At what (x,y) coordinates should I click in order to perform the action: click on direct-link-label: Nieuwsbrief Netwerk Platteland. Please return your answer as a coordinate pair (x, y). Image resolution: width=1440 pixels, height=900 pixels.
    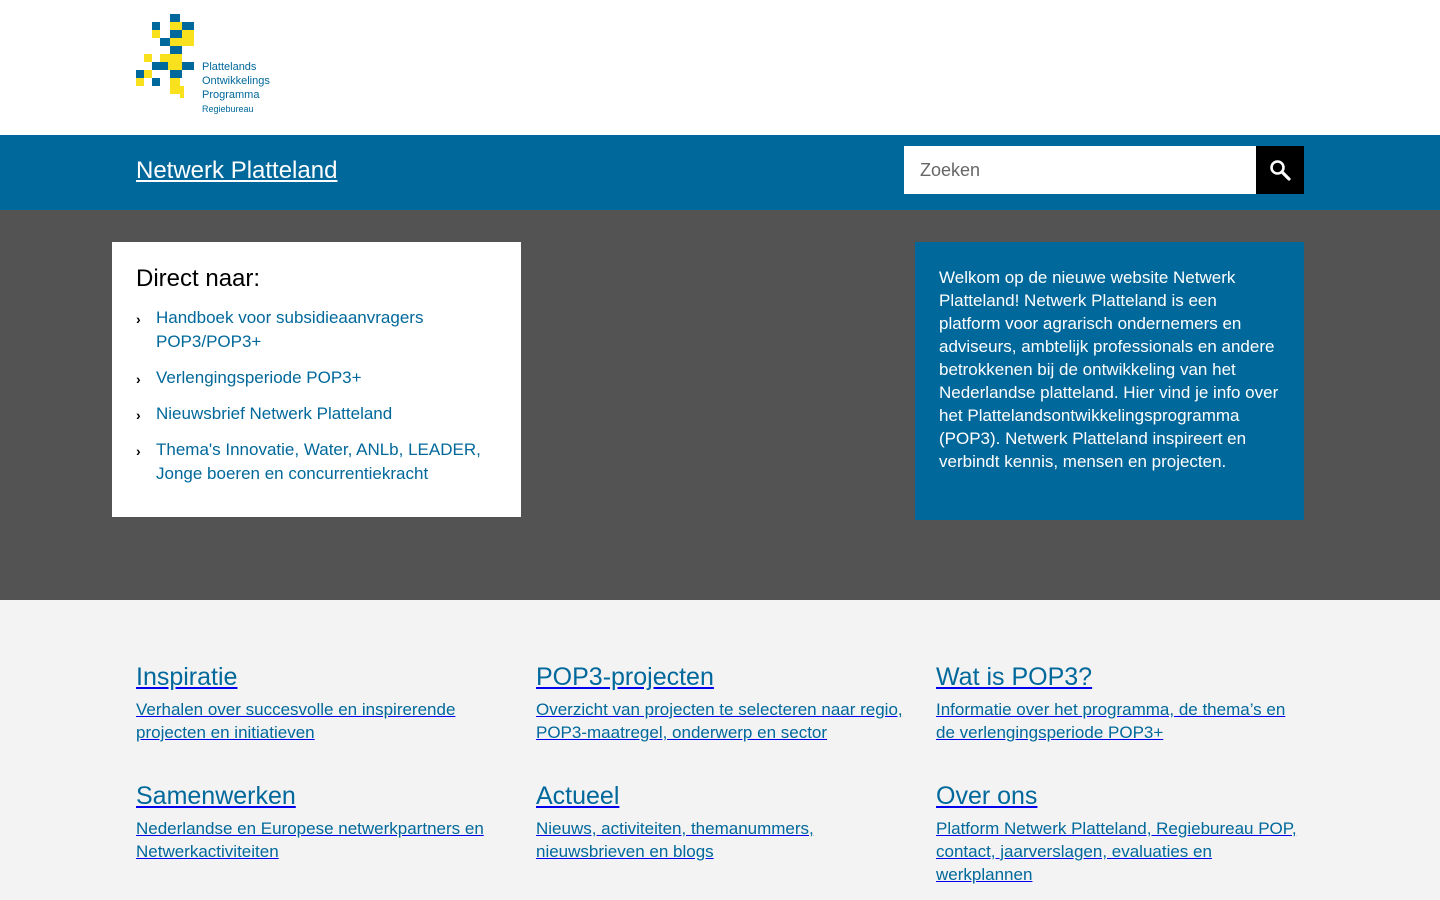
    Looking at the image, I should click on (274, 413).